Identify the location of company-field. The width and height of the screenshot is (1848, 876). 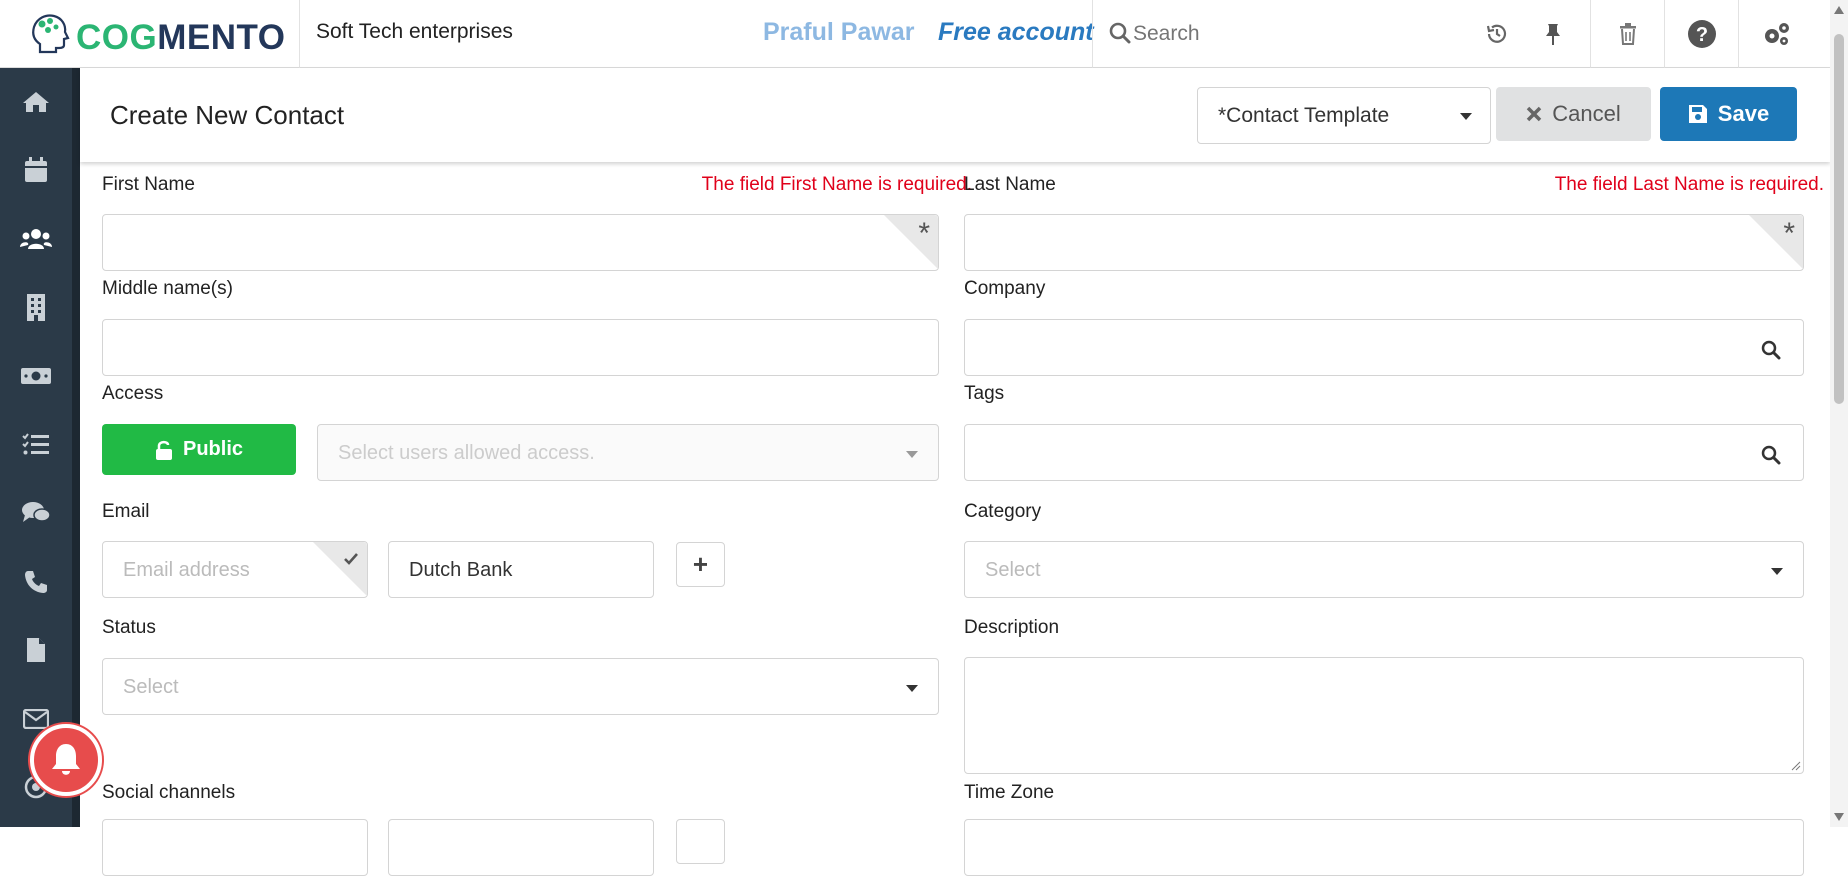
(1384, 347).